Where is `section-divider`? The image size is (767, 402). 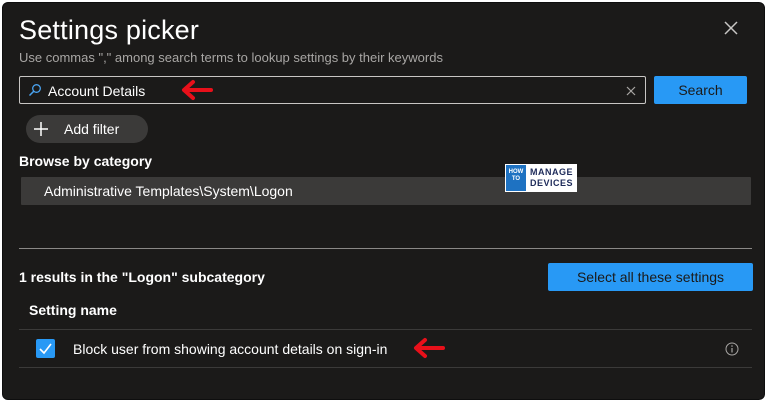
section-divider is located at coordinates (385, 248).